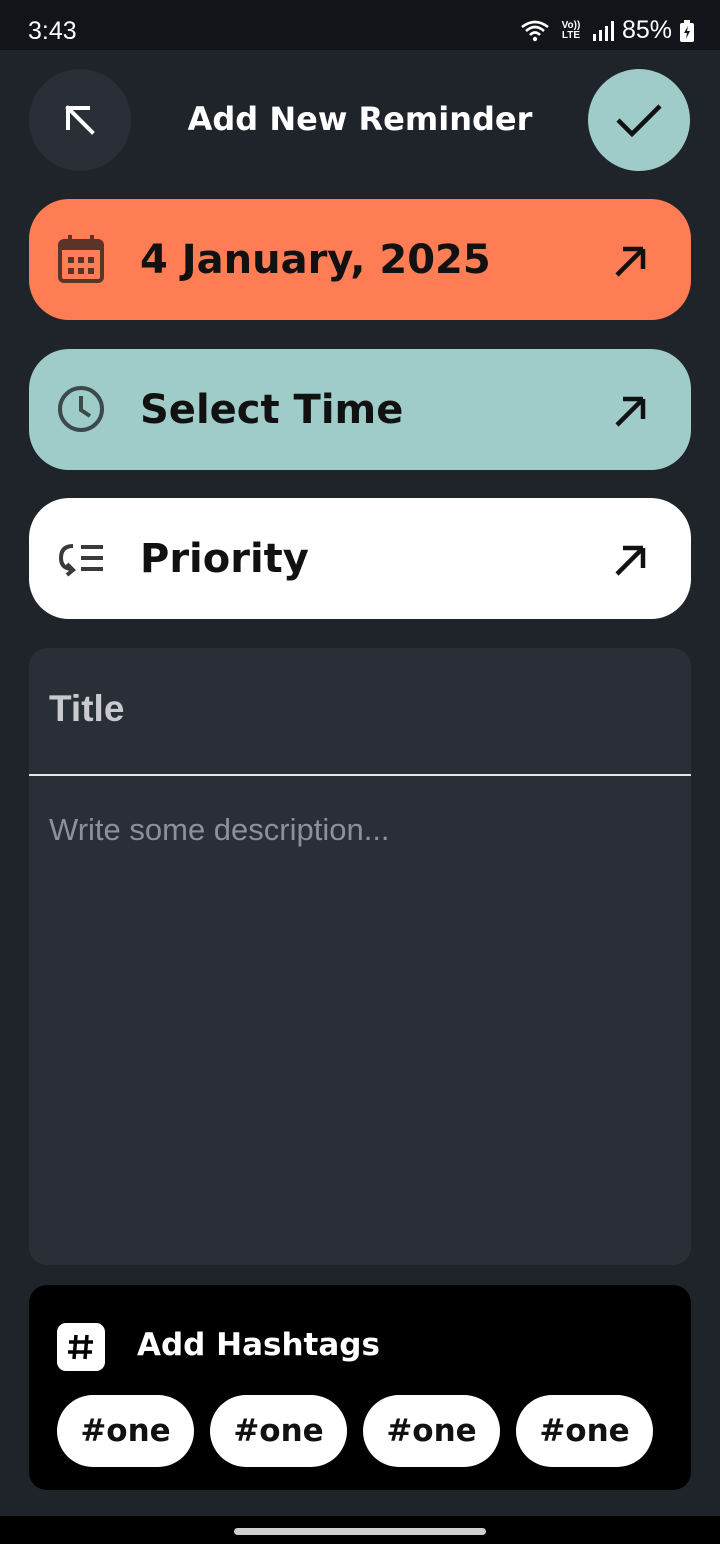 Image resolution: width=720 pixels, height=1544 pixels. What do you see at coordinates (535, 30) in the screenshot?
I see `wifi-icon` at bounding box center [535, 30].